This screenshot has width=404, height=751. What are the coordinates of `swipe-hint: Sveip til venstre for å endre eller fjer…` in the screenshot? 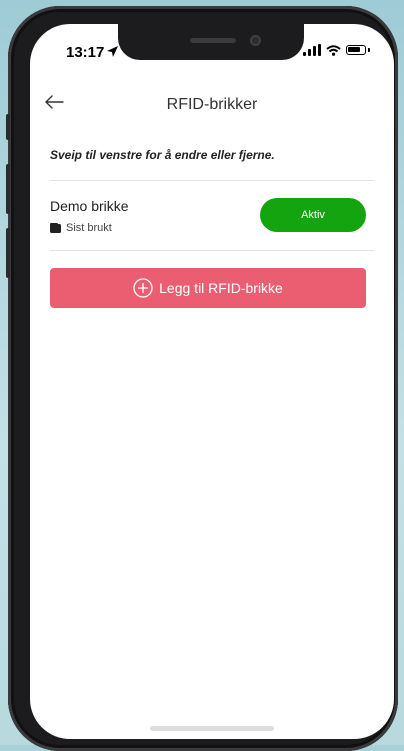 It's located at (162, 155).